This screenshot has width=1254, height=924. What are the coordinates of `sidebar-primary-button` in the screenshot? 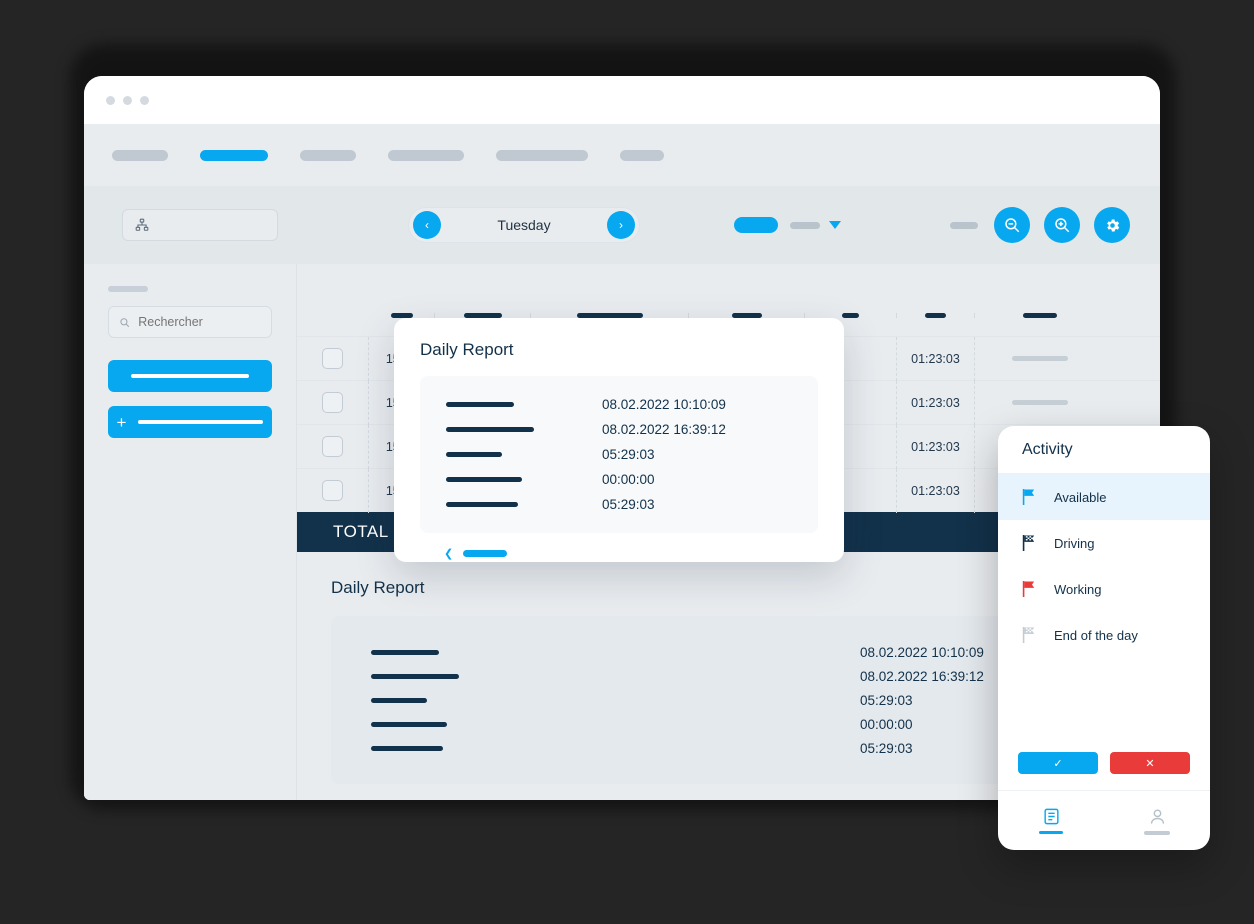 It's located at (190, 376).